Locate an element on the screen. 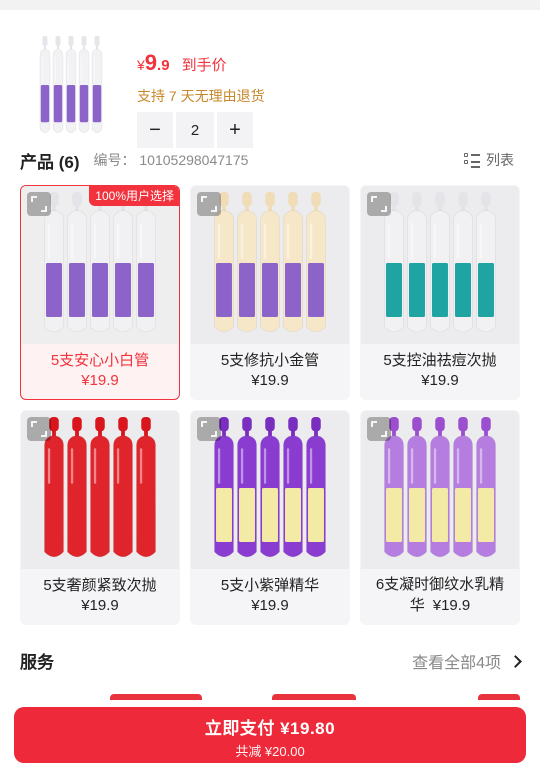 This screenshot has width=540, height=768. quantity-stepper: − 2 + is located at coordinates (195, 130).